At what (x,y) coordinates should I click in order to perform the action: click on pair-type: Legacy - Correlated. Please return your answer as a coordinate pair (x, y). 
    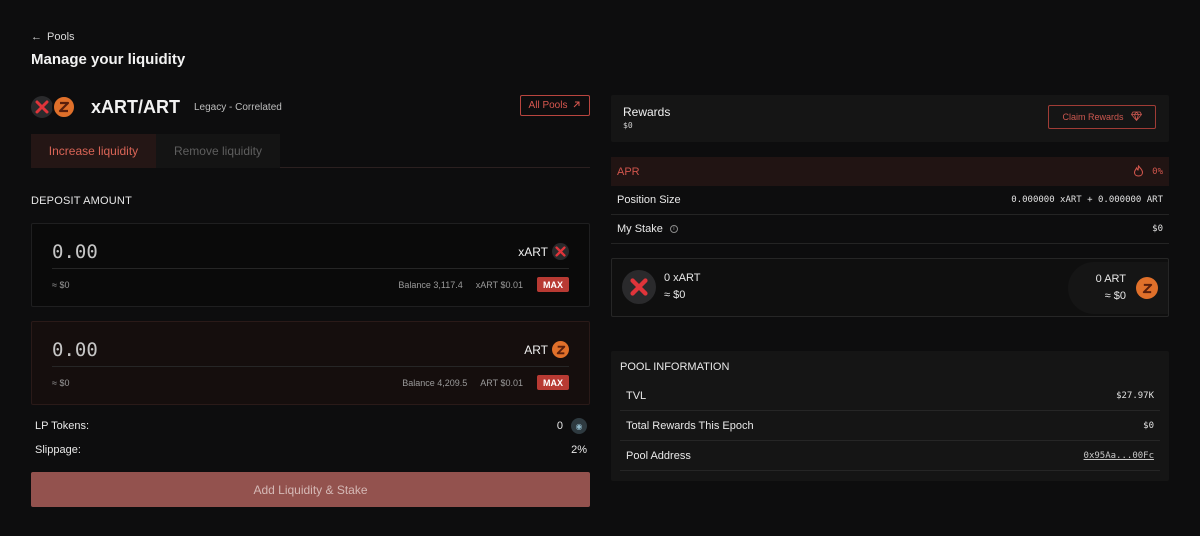
    Looking at the image, I should click on (238, 107).